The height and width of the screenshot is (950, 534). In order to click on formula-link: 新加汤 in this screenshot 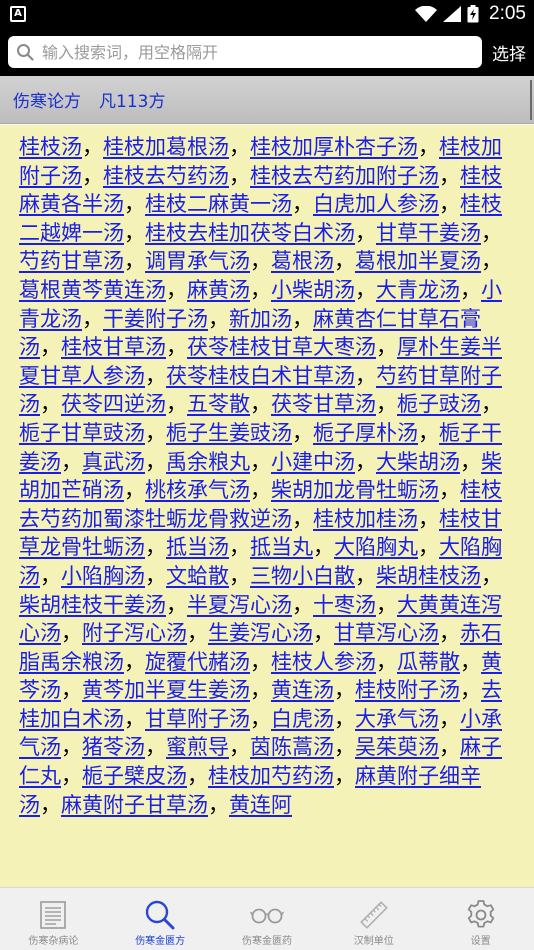, I will do `click(260, 319)`.